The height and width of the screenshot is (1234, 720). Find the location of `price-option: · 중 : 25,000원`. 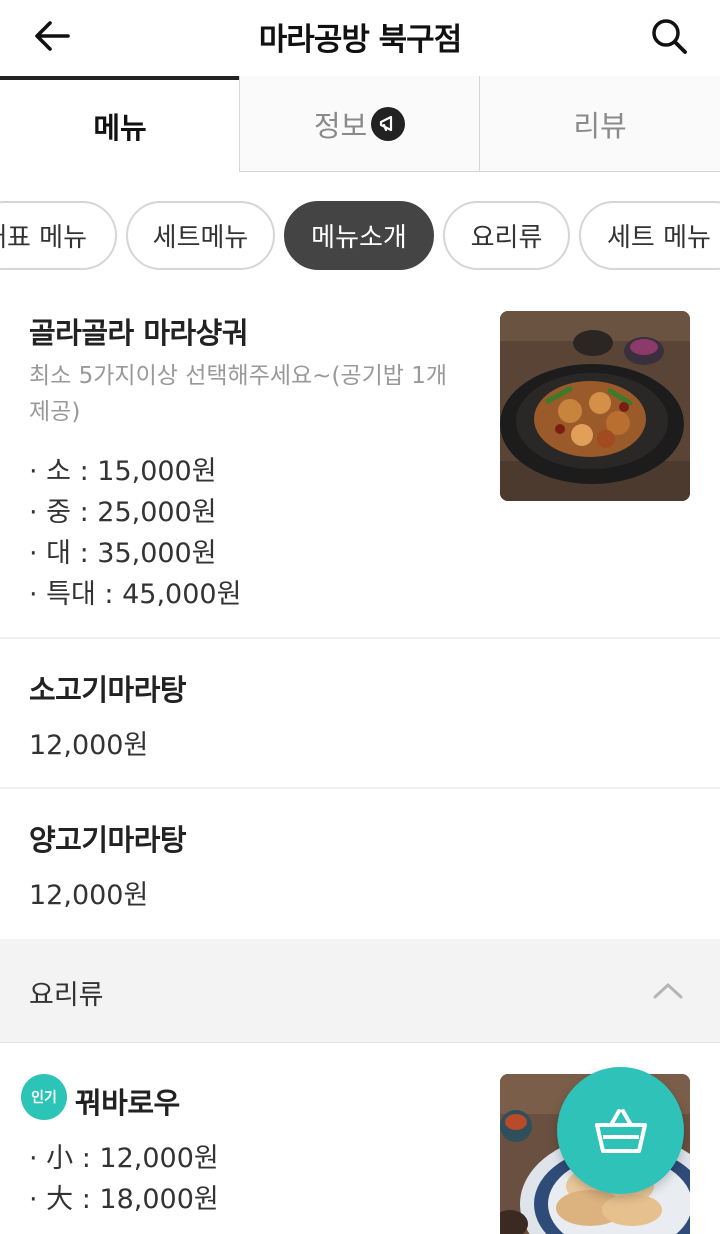

price-option: · 중 : 25,000원 is located at coordinates (123, 512).